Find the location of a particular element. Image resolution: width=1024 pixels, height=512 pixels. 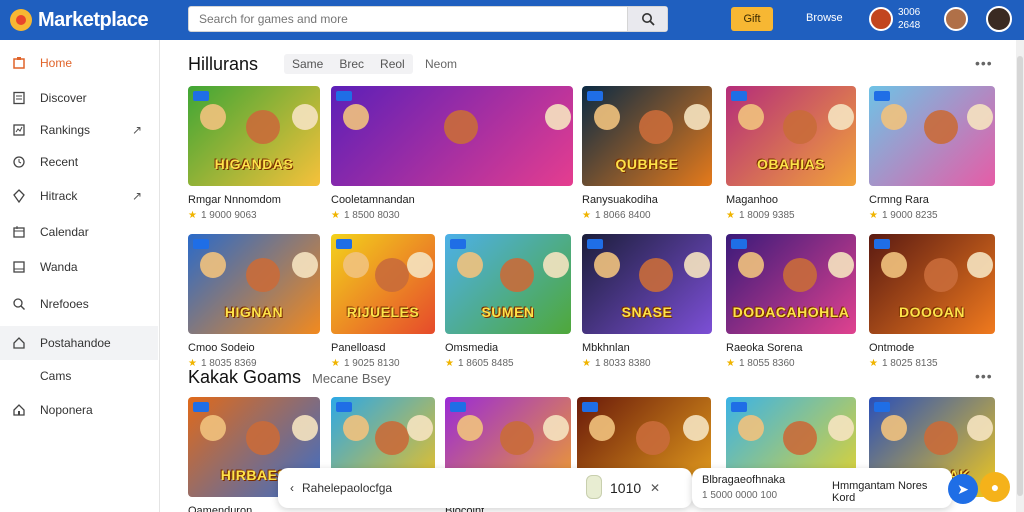

game-stats: 1 8009 9385 is located at coordinates (766, 215).